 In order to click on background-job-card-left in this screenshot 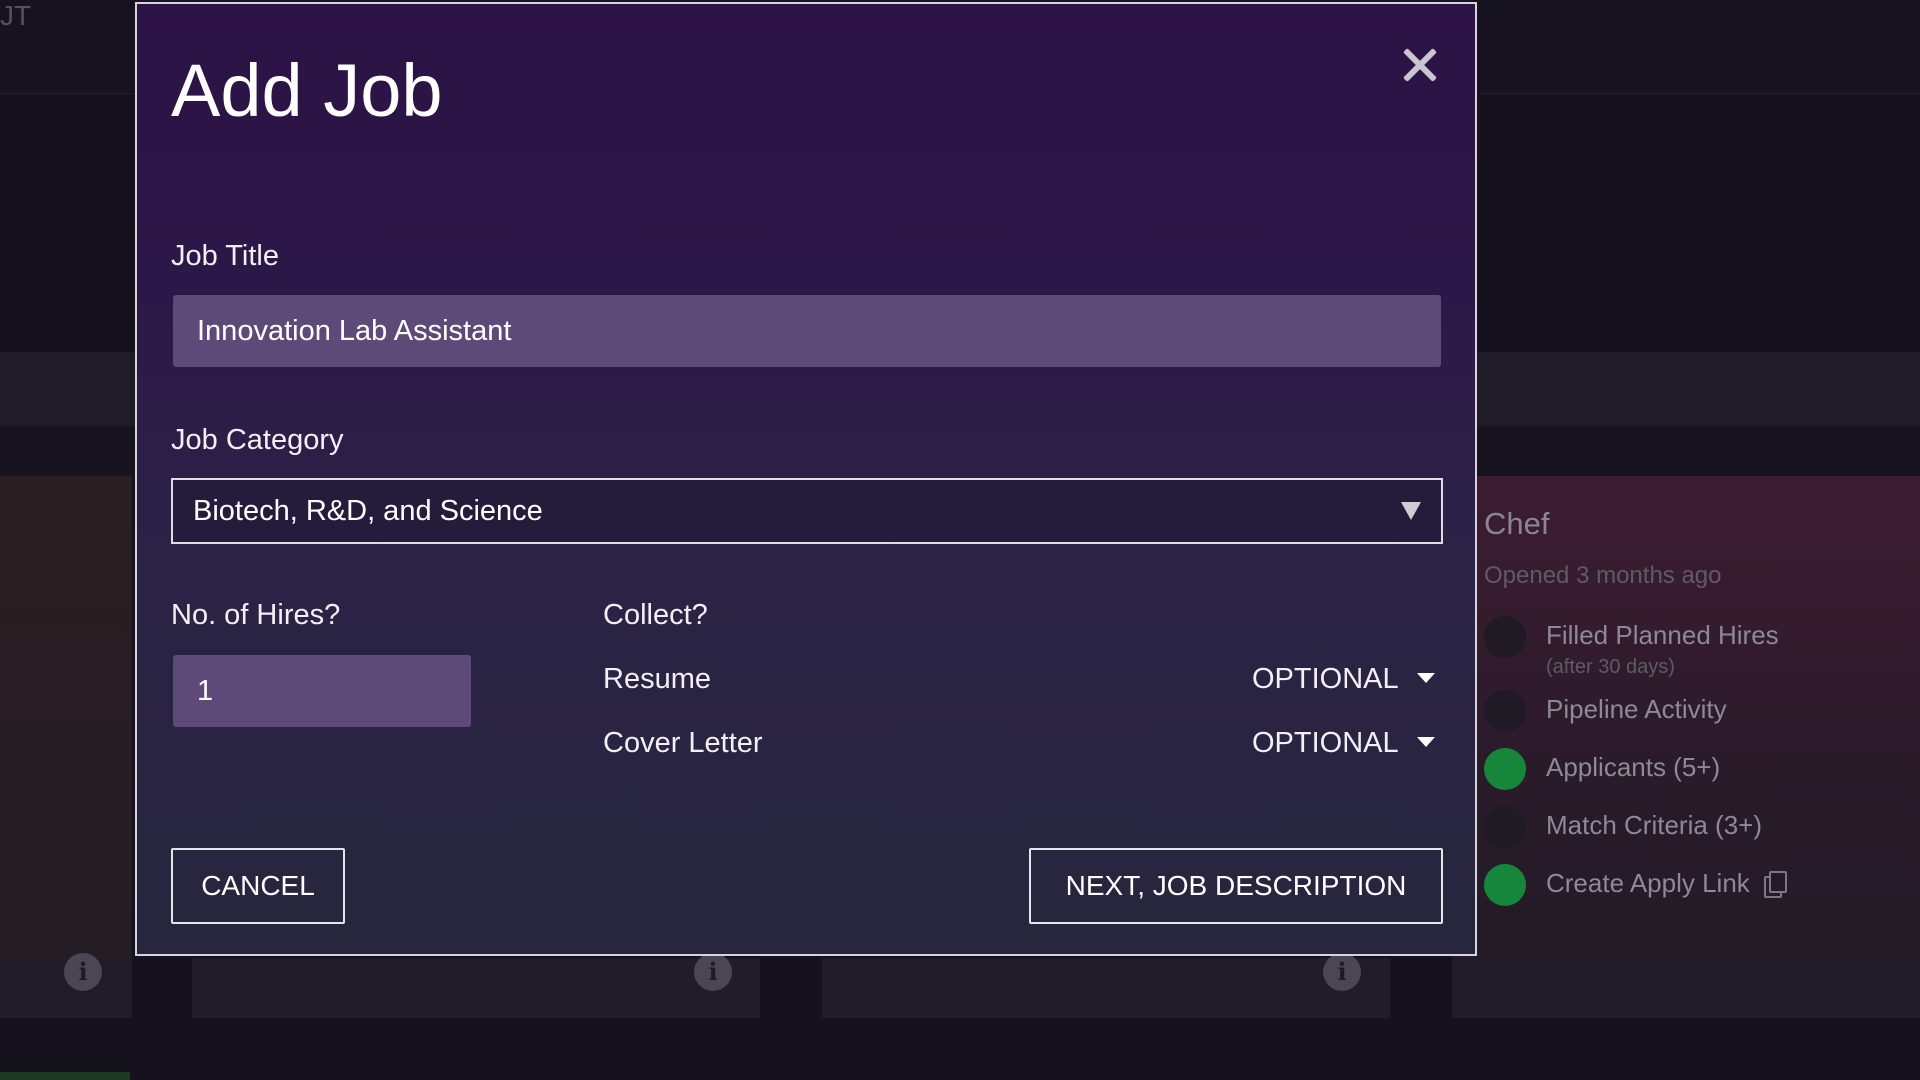, I will do `click(66, 746)`.